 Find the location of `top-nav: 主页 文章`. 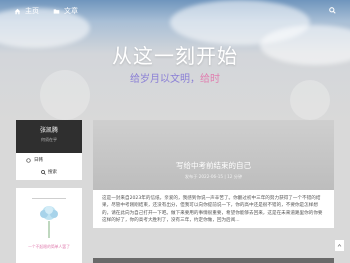

top-nav: 主页 文章 is located at coordinates (175, 11).